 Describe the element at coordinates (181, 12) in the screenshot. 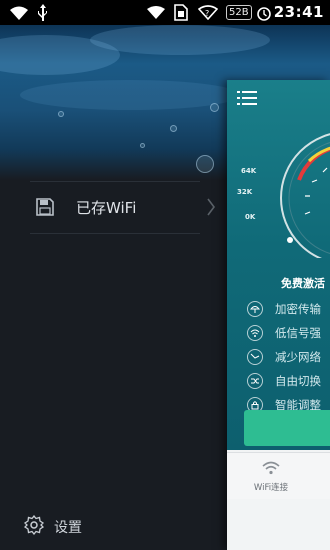

I see `sim-card-icon` at that location.